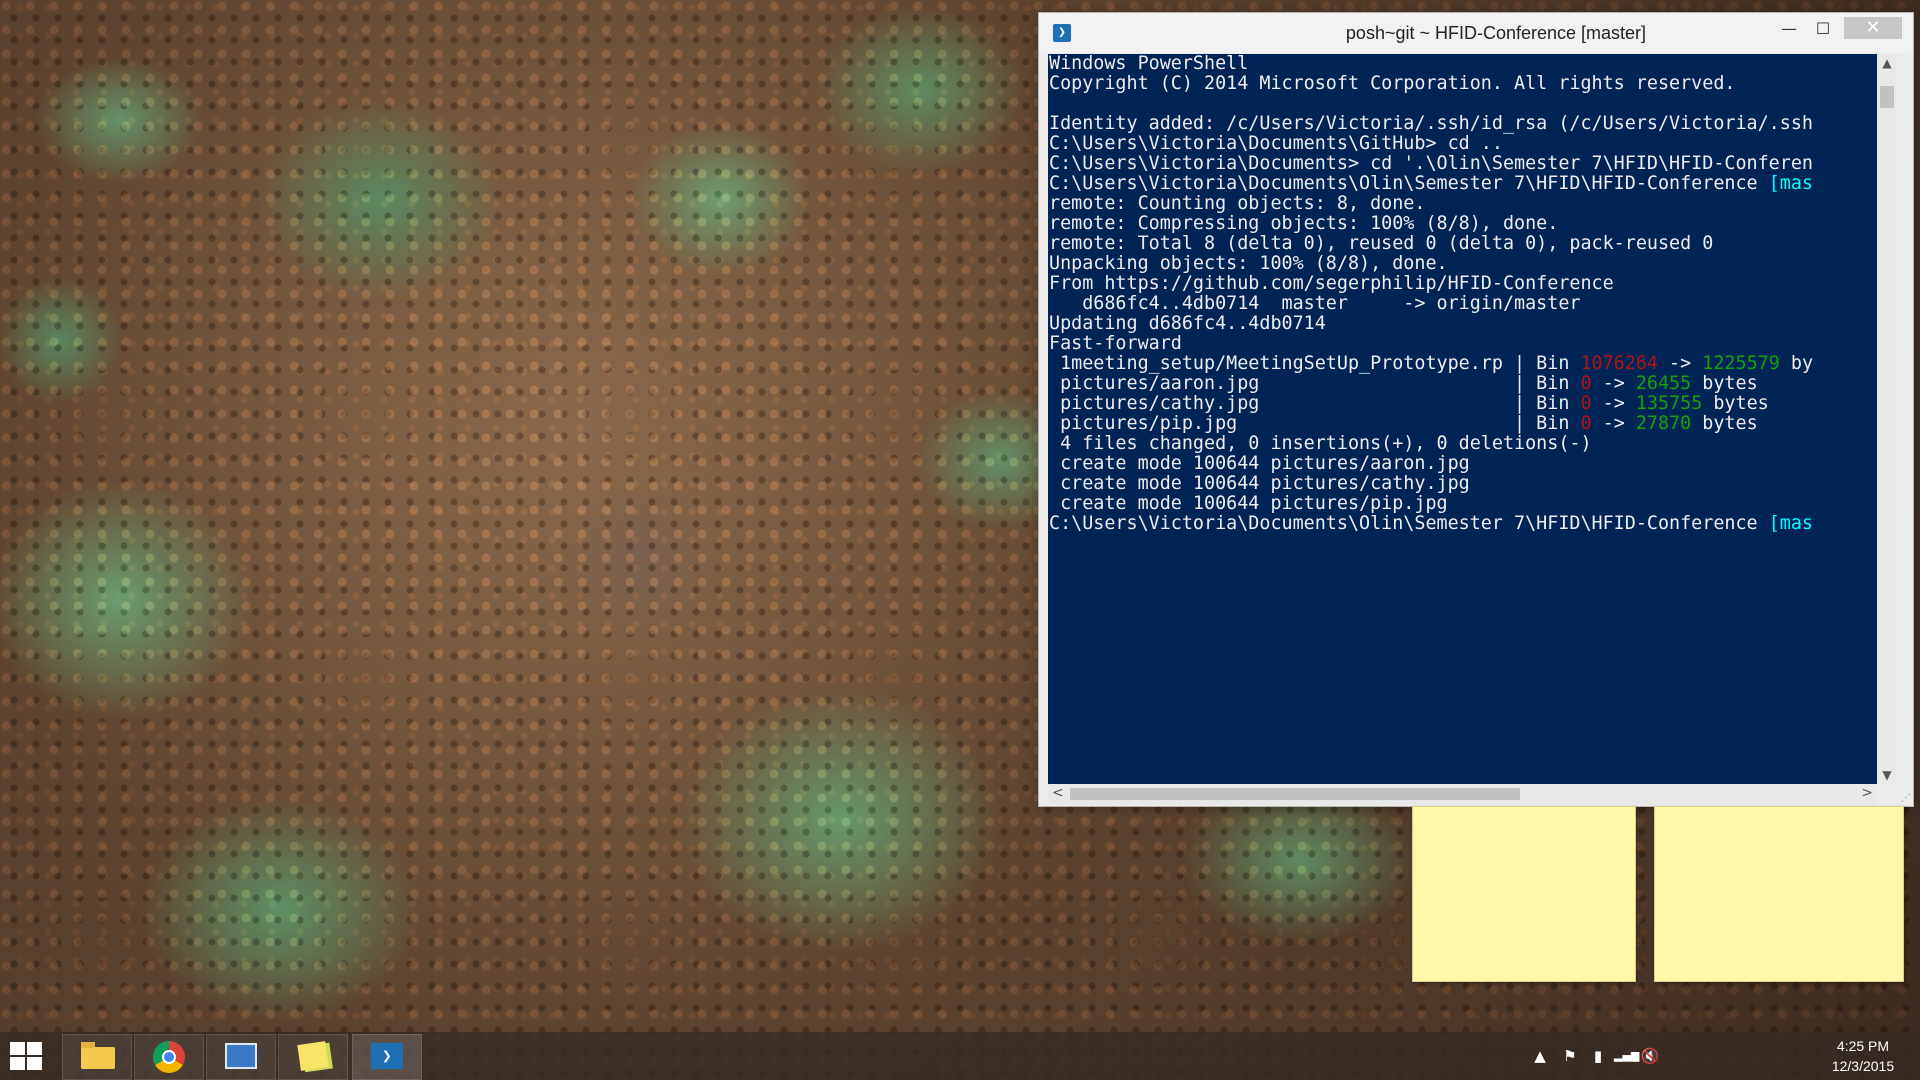  I want to click on taskbar-powershell: ❯, so click(387, 1057).